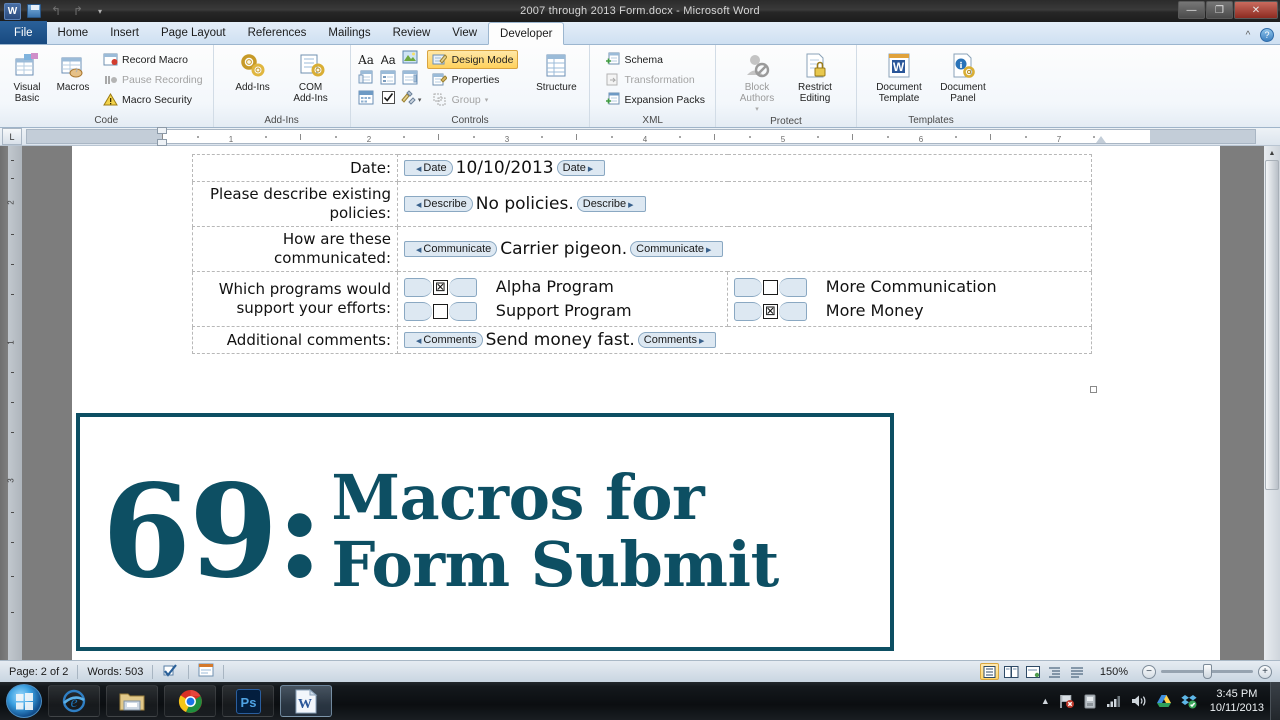 The width and height of the screenshot is (1280, 720). What do you see at coordinates (1066, 701) in the screenshot?
I see `flag-action-center-icon` at bounding box center [1066, 701].